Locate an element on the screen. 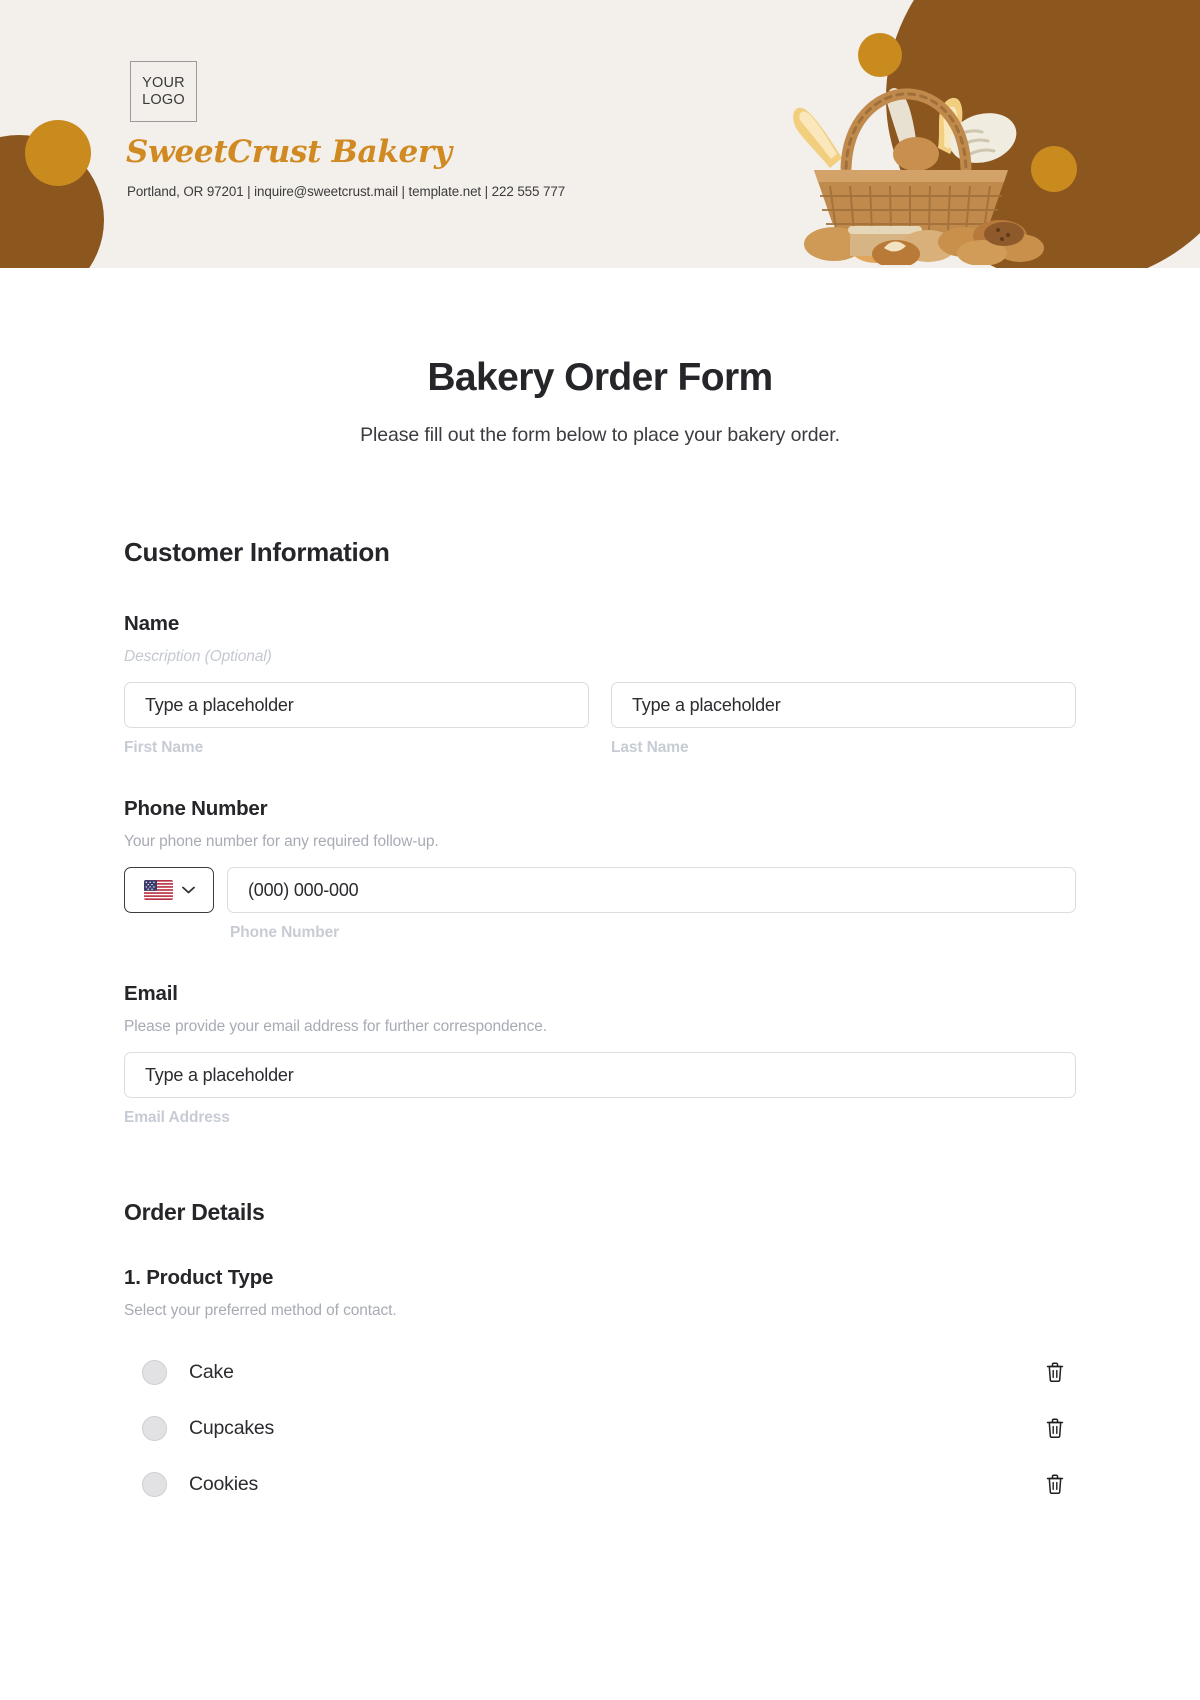  decorative-blob-gold-left is located at coordinates (58, 153).